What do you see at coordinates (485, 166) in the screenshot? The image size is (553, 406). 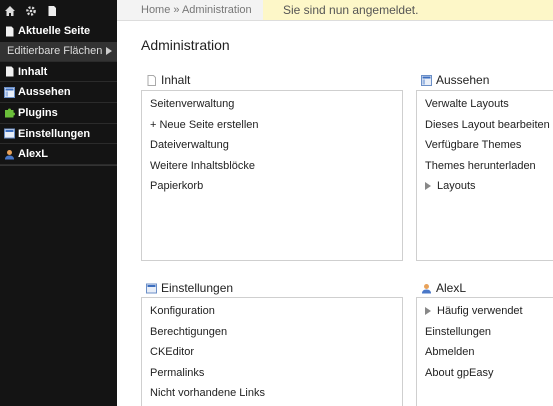 I see `link-themes-herunterladen: Themes herunterladen` at bounding box center [485, 166].